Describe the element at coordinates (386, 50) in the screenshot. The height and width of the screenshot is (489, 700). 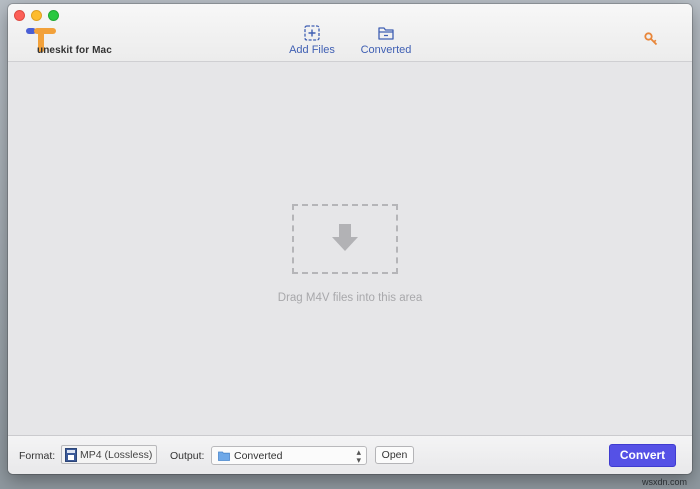
I see `converted-label: Converted` at that location.